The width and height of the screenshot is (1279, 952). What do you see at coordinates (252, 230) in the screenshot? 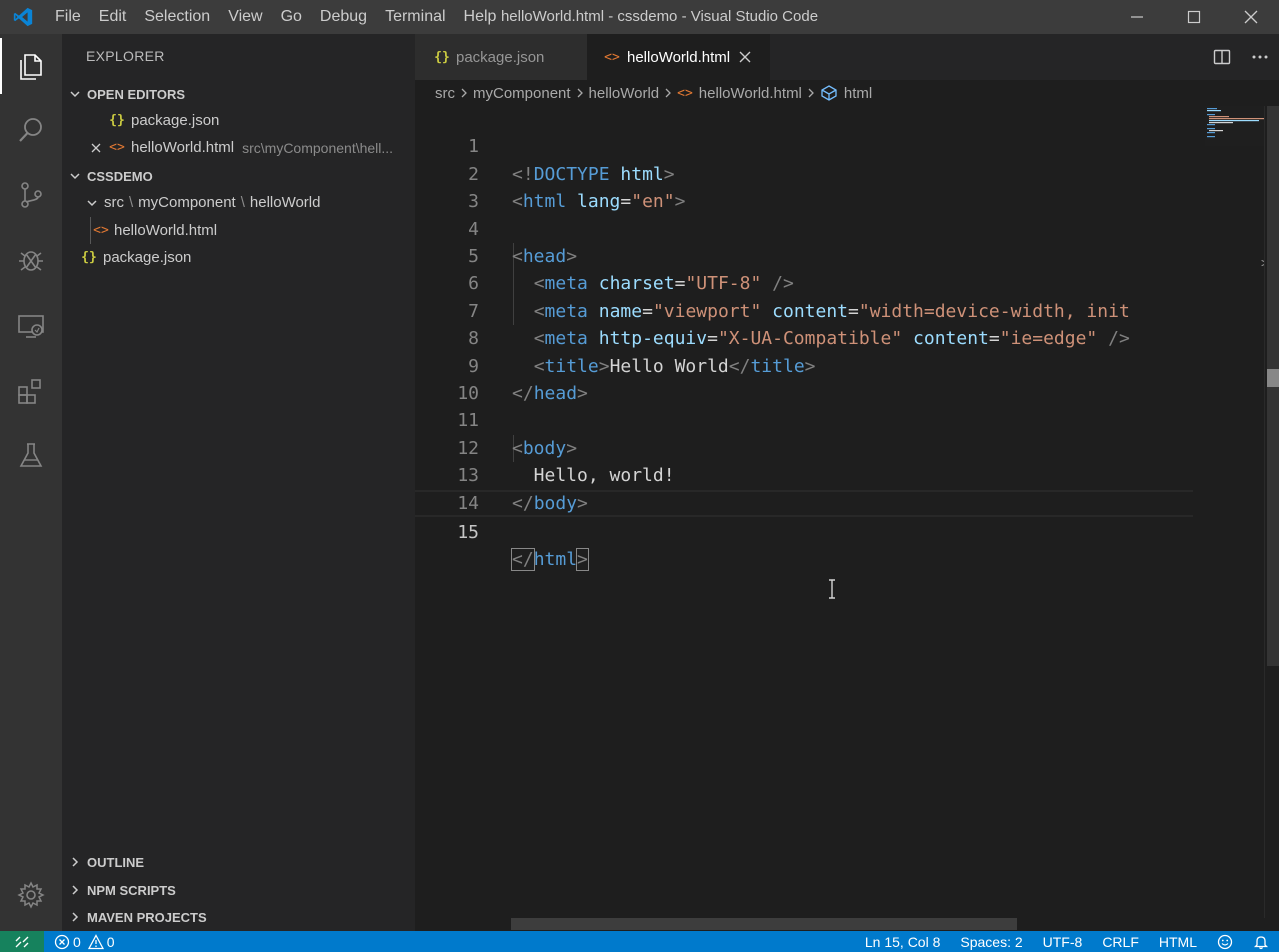
I see `file-item: <> helloWorld.html` at bounding box center [252, 230].